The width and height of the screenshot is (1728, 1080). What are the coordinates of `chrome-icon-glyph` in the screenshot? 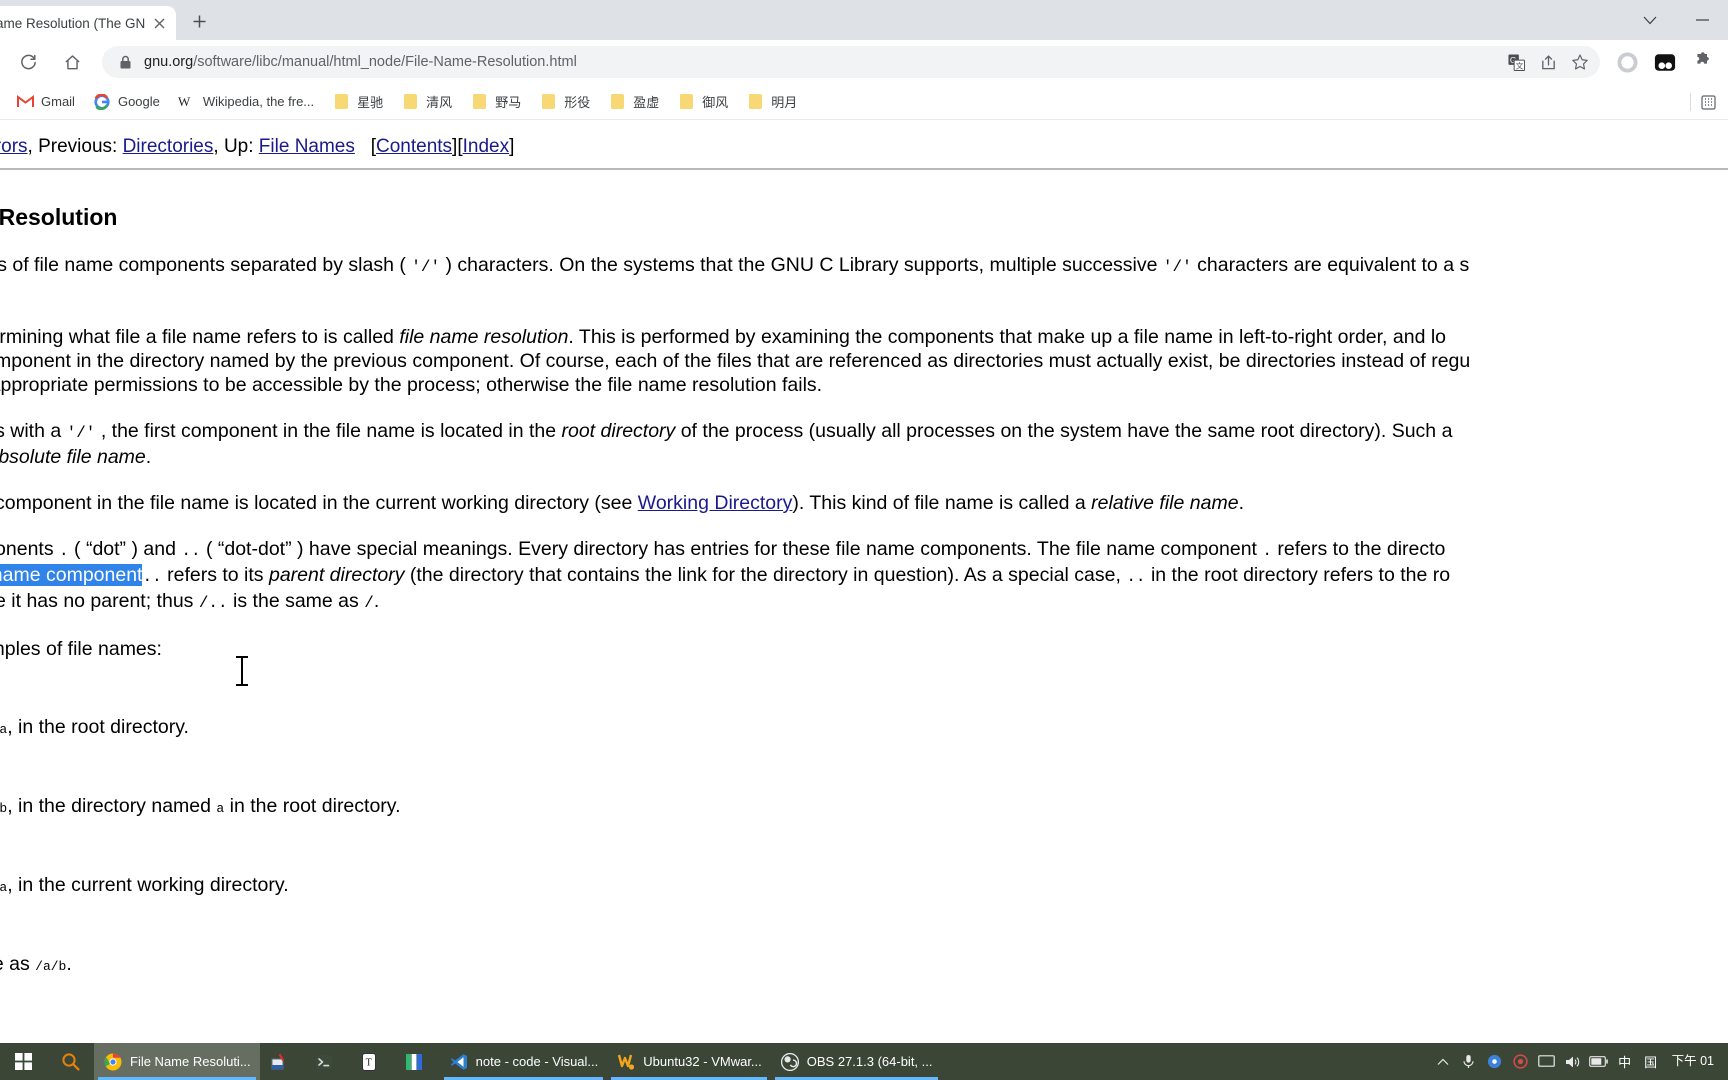 It's located at (113, 1061).